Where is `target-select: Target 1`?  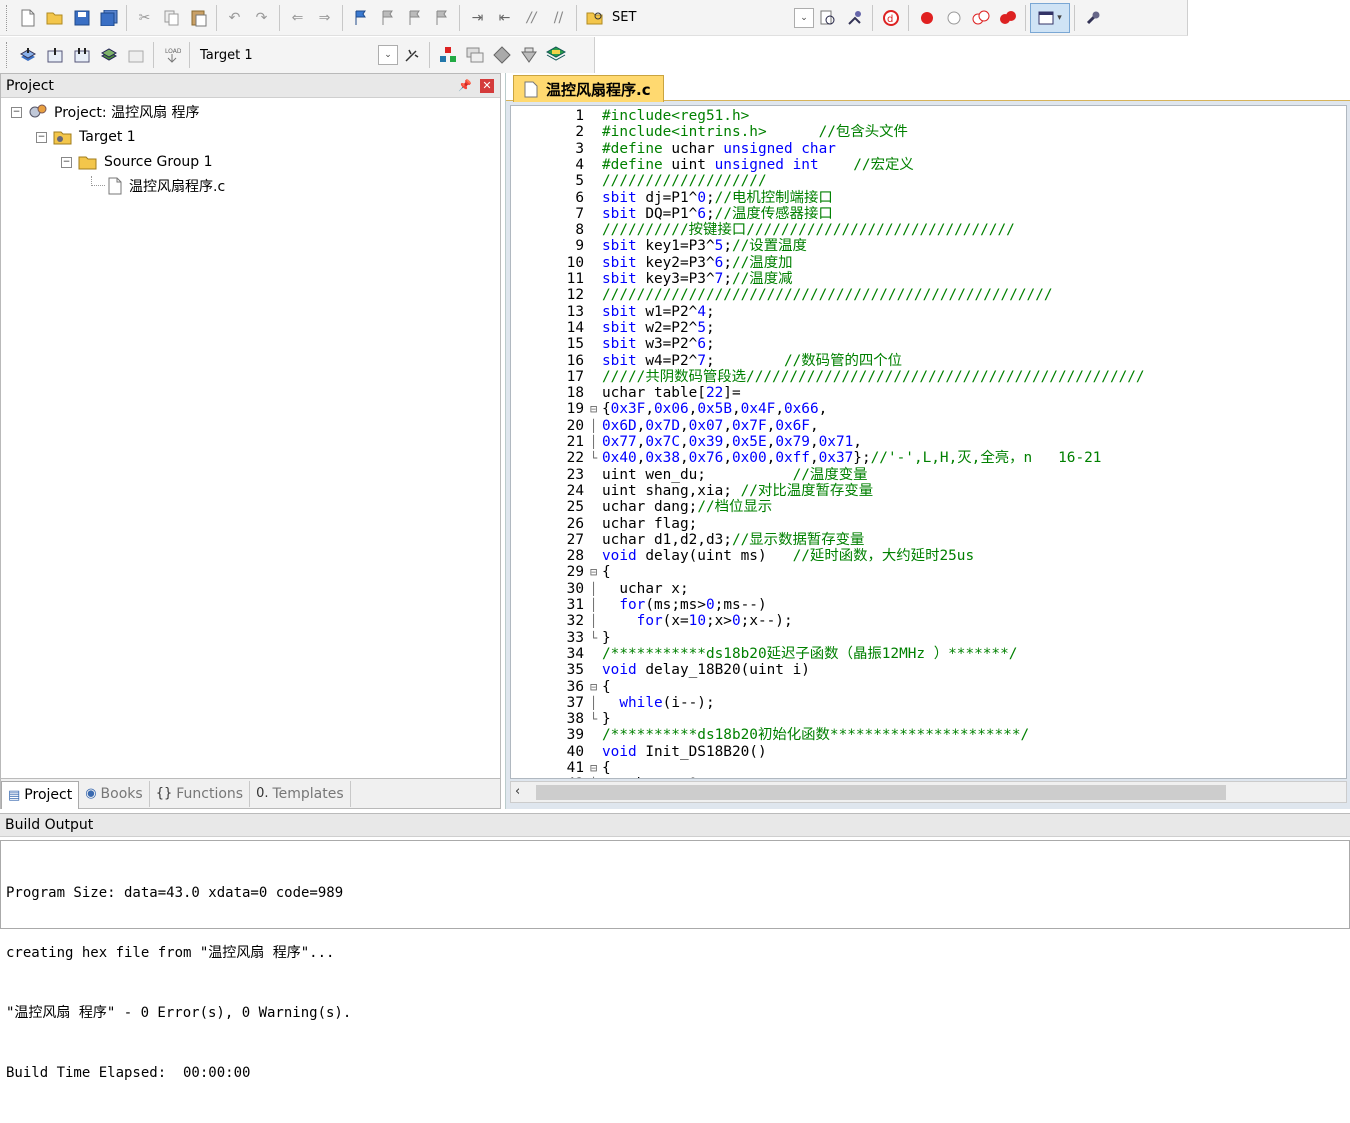 target-select: Target 1 is located at coordinates (286, 55).